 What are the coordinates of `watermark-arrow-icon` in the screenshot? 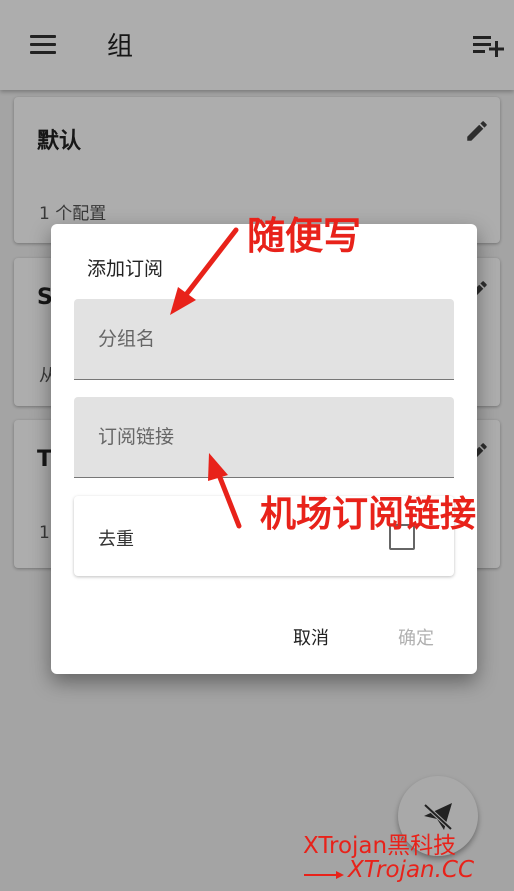 It's located at (324, 875).